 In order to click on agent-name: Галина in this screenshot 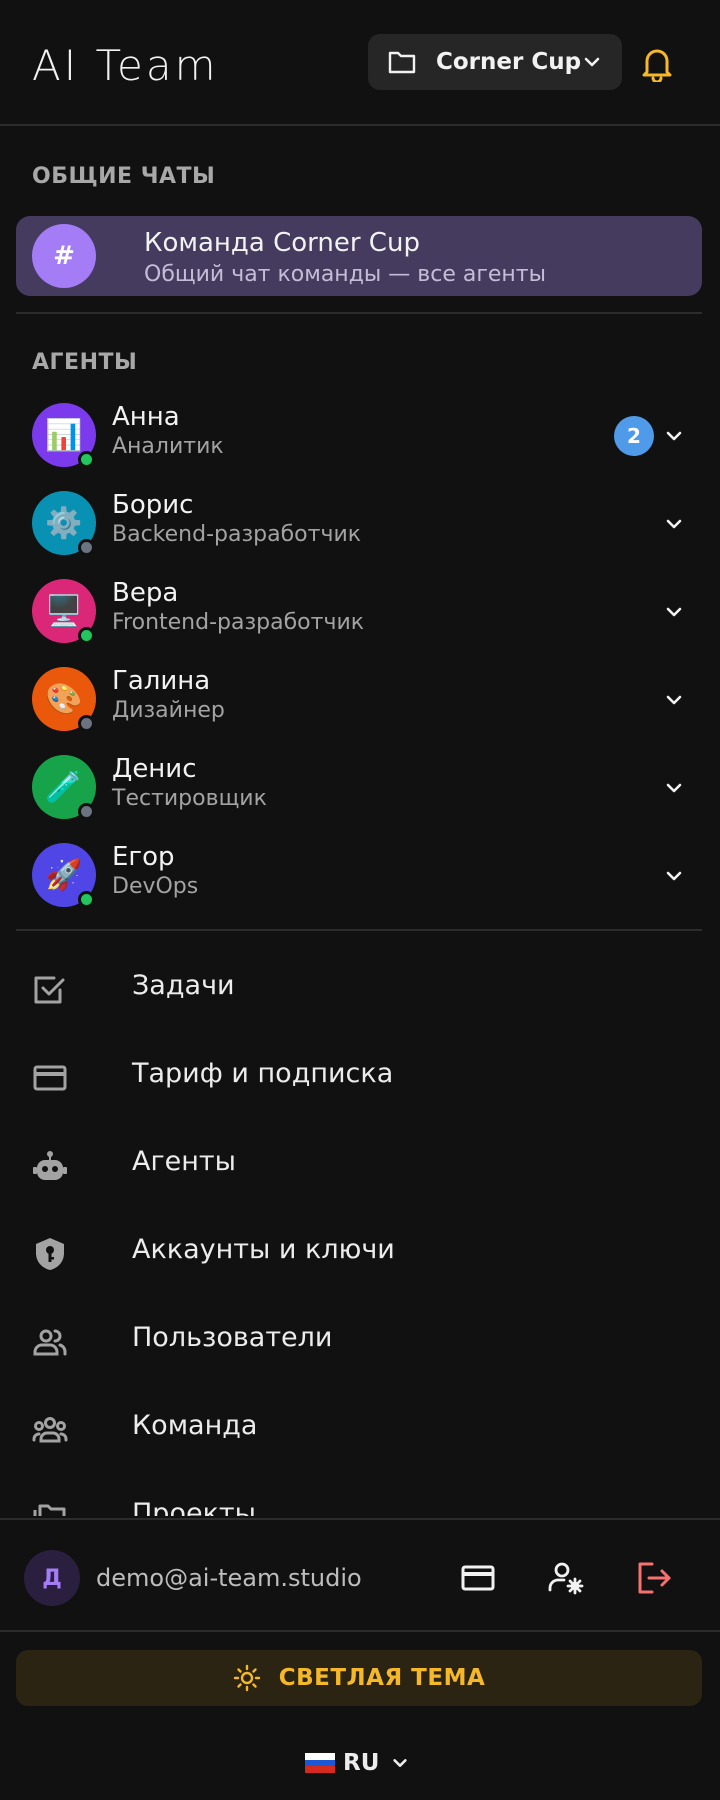, I will do `click(161, 681)`.